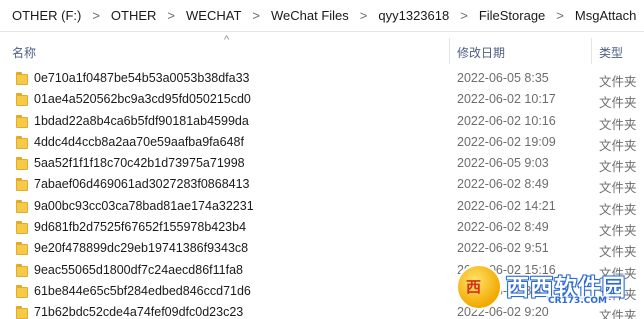 Image resolution: width=644 pixels, height=319 pixels. What do you see at coordinates (134, 15) in the screenshot?
I see `breadcrumb-item: OTHER` at bounding box center [134, 15].